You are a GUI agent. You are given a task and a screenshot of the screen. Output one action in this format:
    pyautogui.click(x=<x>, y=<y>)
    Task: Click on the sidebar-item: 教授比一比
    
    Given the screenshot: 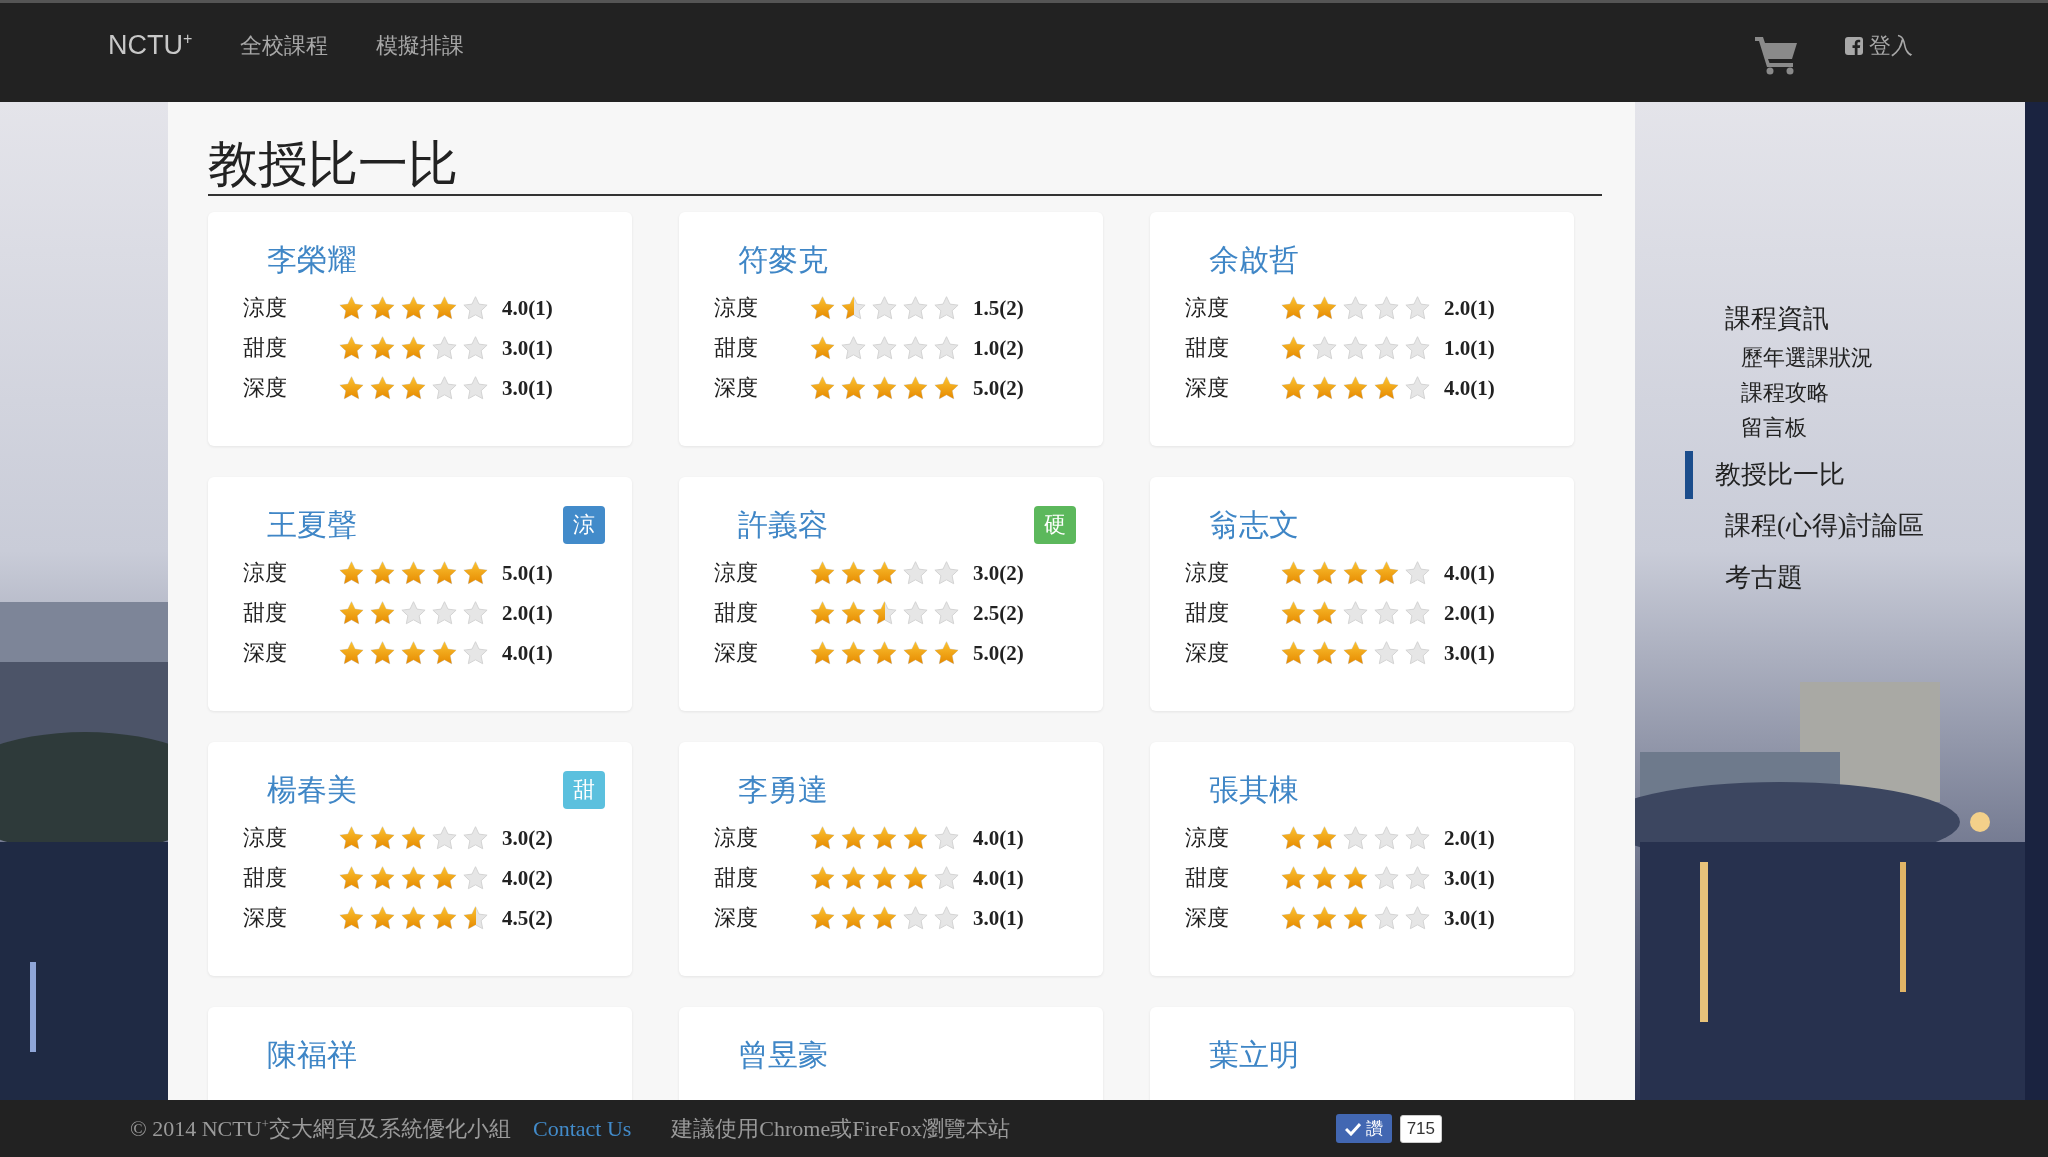 What is the action you would take?
    pyautogui.click(x=1805, y=475)
    